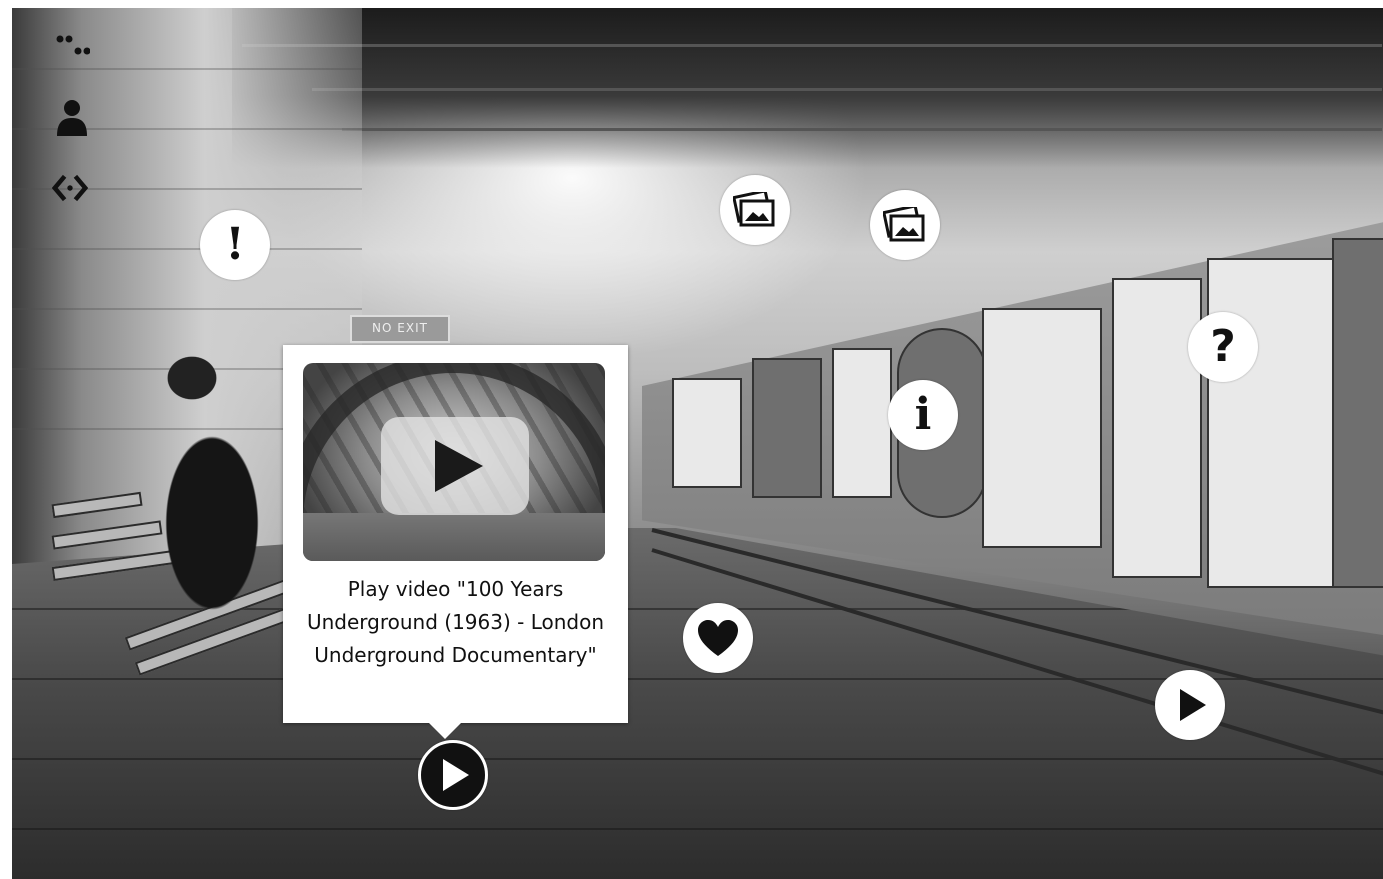  I want to click on question-icon: ?, so click(1223, 346).